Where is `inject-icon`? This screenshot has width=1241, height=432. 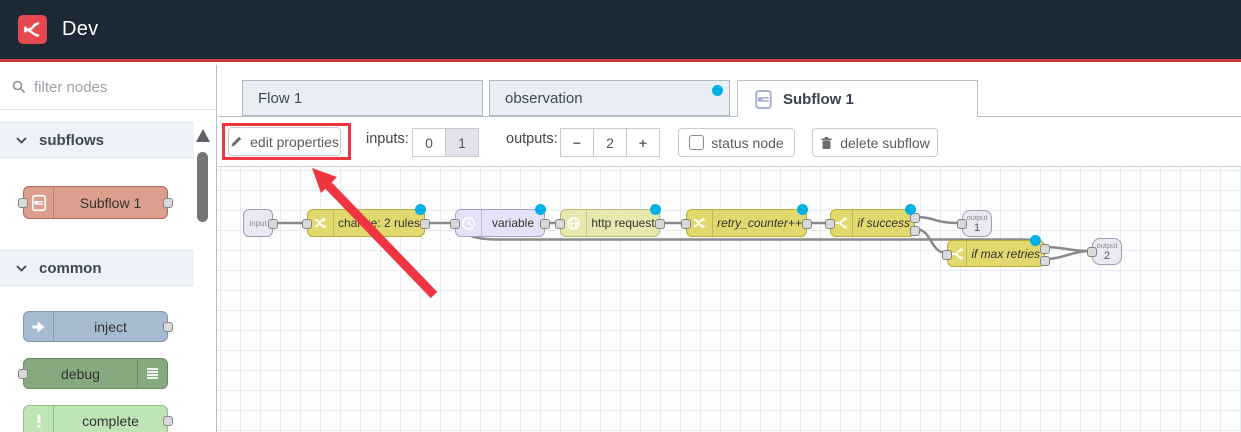
inject-icon is located at coordinates (39, 326).